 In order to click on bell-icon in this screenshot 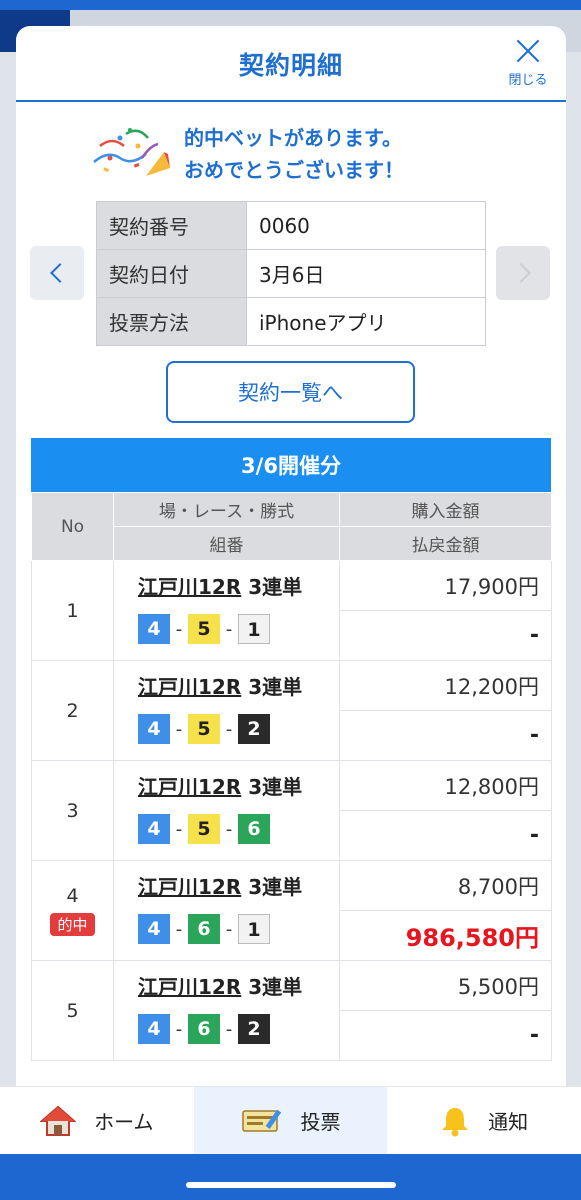, I will do `click(455, 1121)`.